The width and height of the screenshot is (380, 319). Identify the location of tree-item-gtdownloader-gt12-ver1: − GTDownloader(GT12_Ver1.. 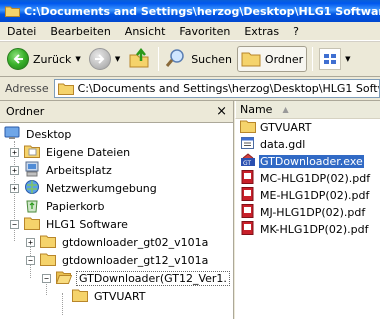
(136, 278).